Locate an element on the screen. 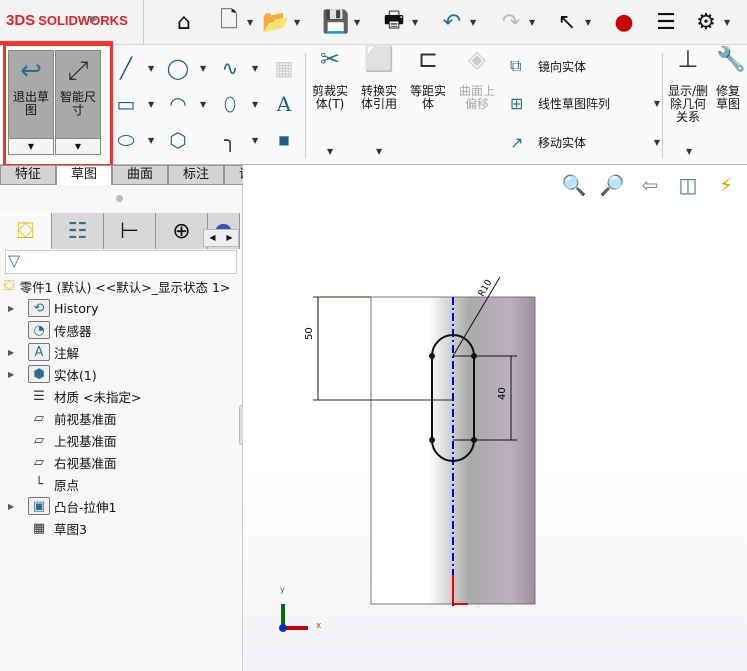  tree-item: ▶ A 注解 is located at coordinates (39, 352).